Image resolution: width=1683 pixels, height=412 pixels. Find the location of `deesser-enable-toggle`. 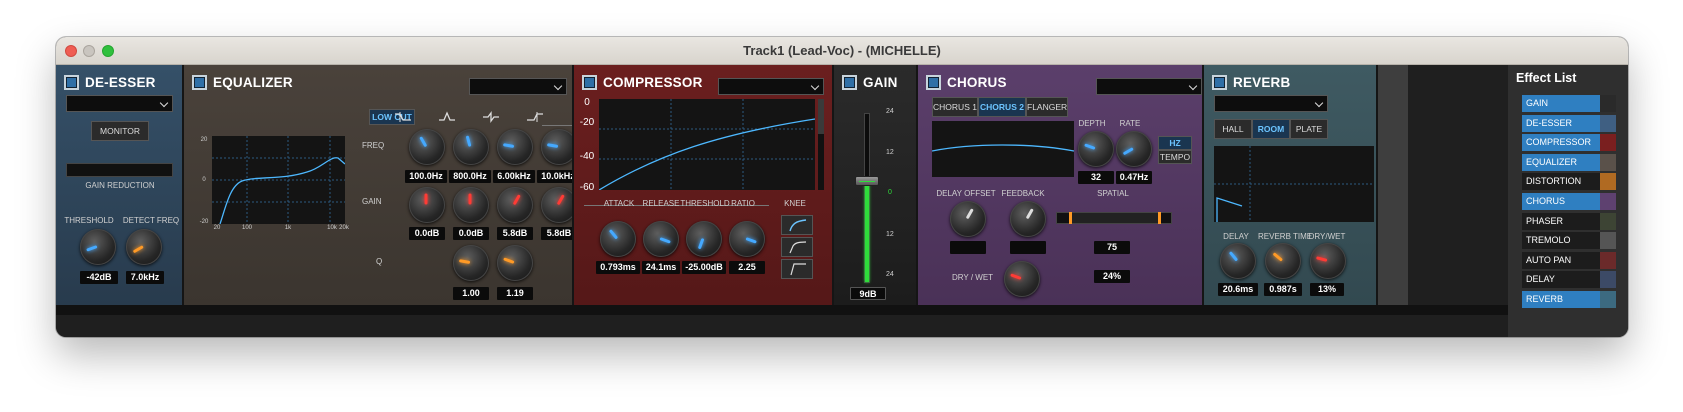

deesser-enable-toggle is located at coordinates (71, 82).